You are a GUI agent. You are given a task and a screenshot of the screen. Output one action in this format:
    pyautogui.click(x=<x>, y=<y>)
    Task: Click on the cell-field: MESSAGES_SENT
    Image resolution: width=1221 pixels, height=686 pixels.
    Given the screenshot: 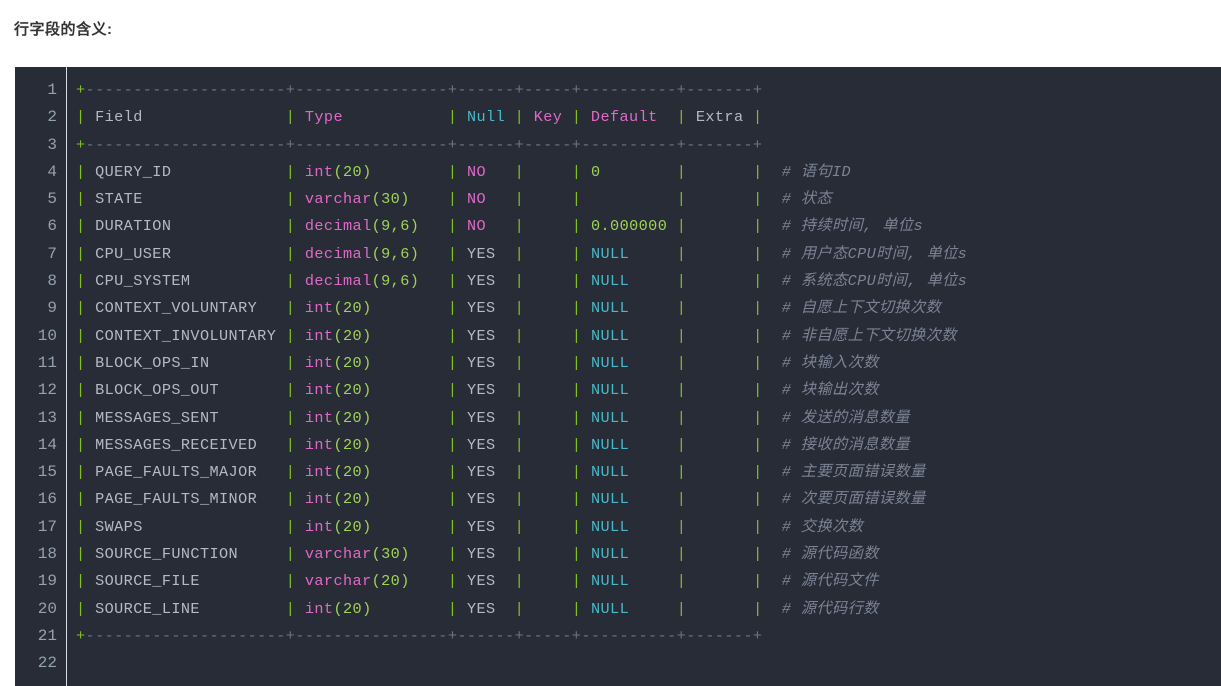 What is the action you would take?
    pyautogui.click(x=185, y=417)
    